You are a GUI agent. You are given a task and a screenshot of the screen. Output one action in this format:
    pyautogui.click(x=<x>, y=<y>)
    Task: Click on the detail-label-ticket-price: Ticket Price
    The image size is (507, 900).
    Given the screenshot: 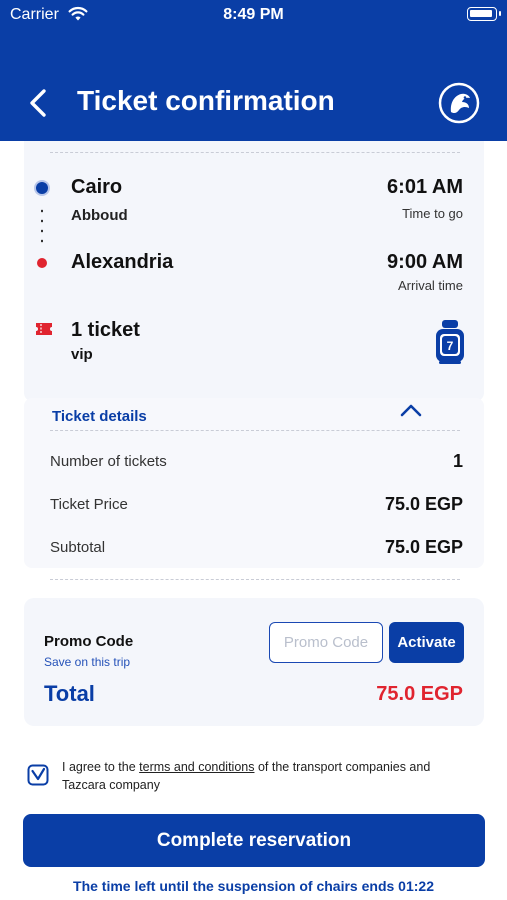 What is the action you would take?
    pyautogui.click(x=89, y=504)
    